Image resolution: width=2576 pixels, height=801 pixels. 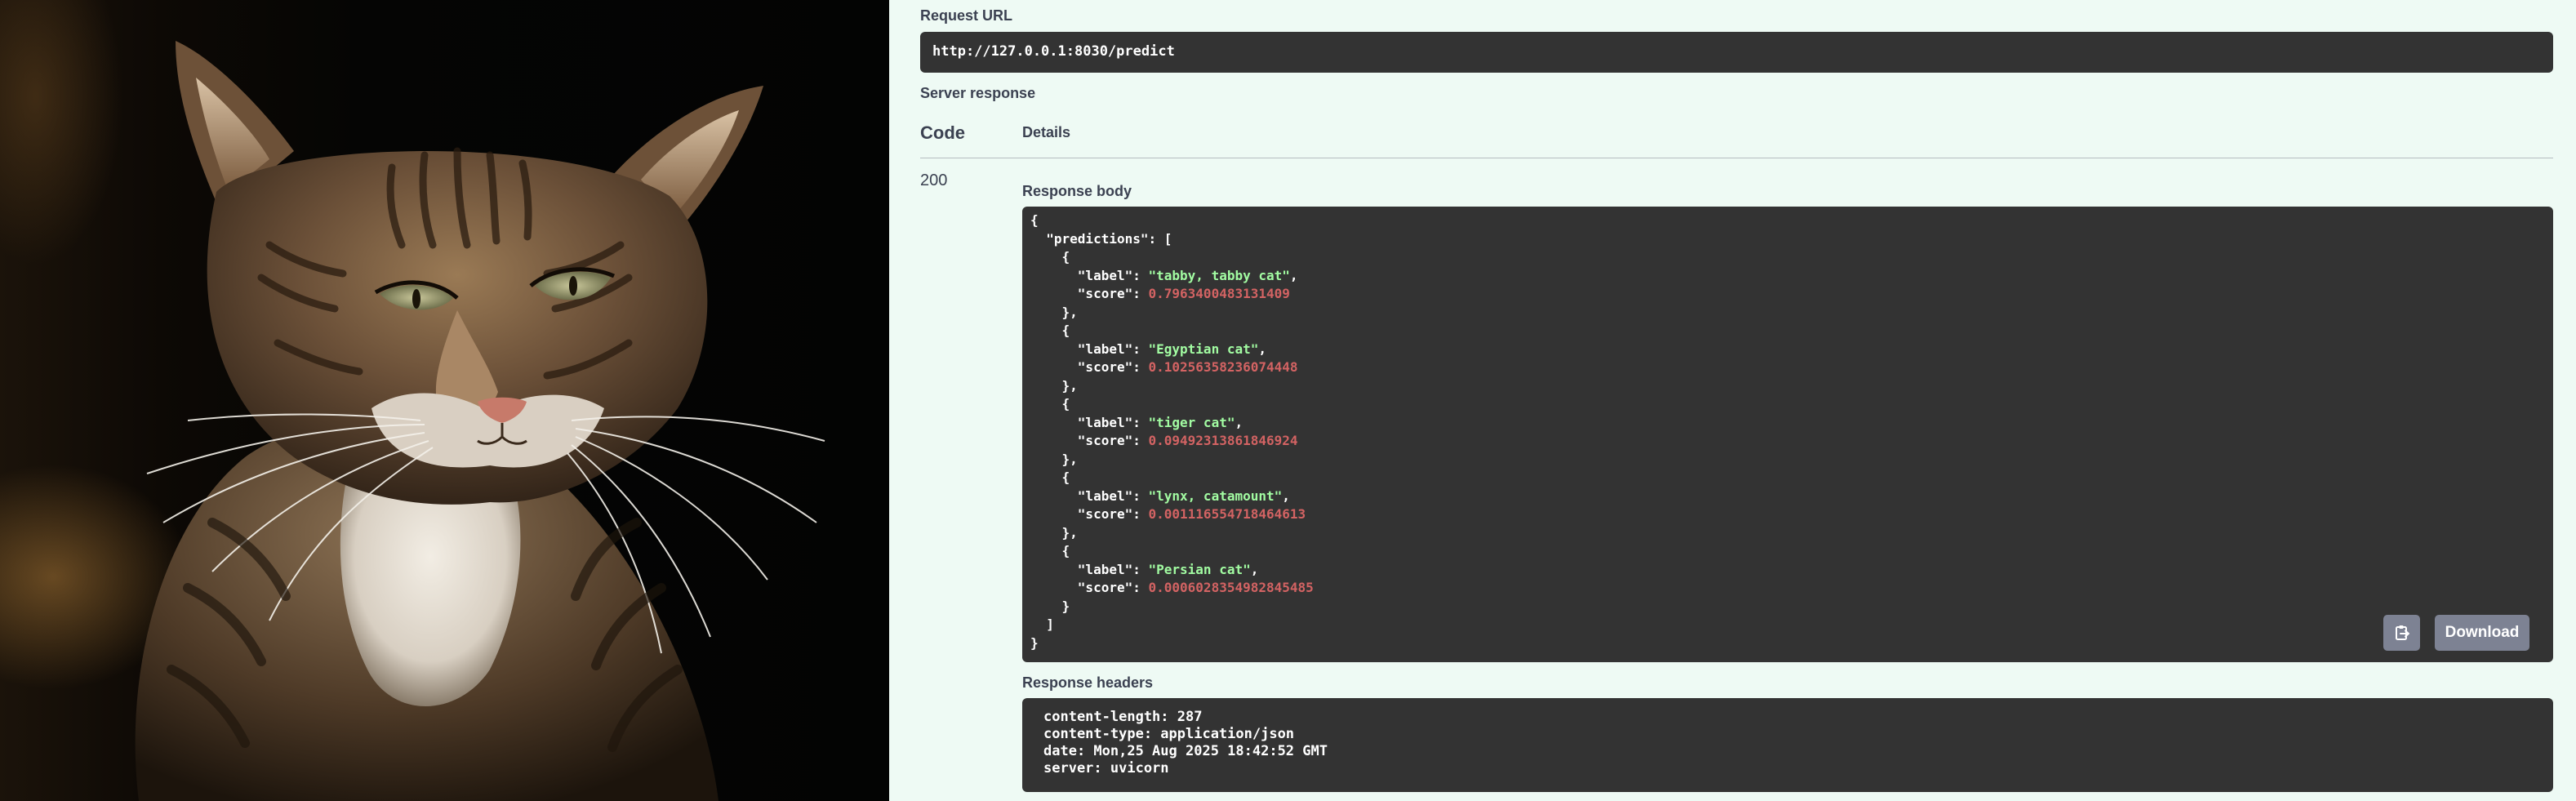 What do you see at coordinates (1219, 293) in the screenshot?
I see `prediction-score: 0.7963400483131409` at bounding box center [1219, 293].